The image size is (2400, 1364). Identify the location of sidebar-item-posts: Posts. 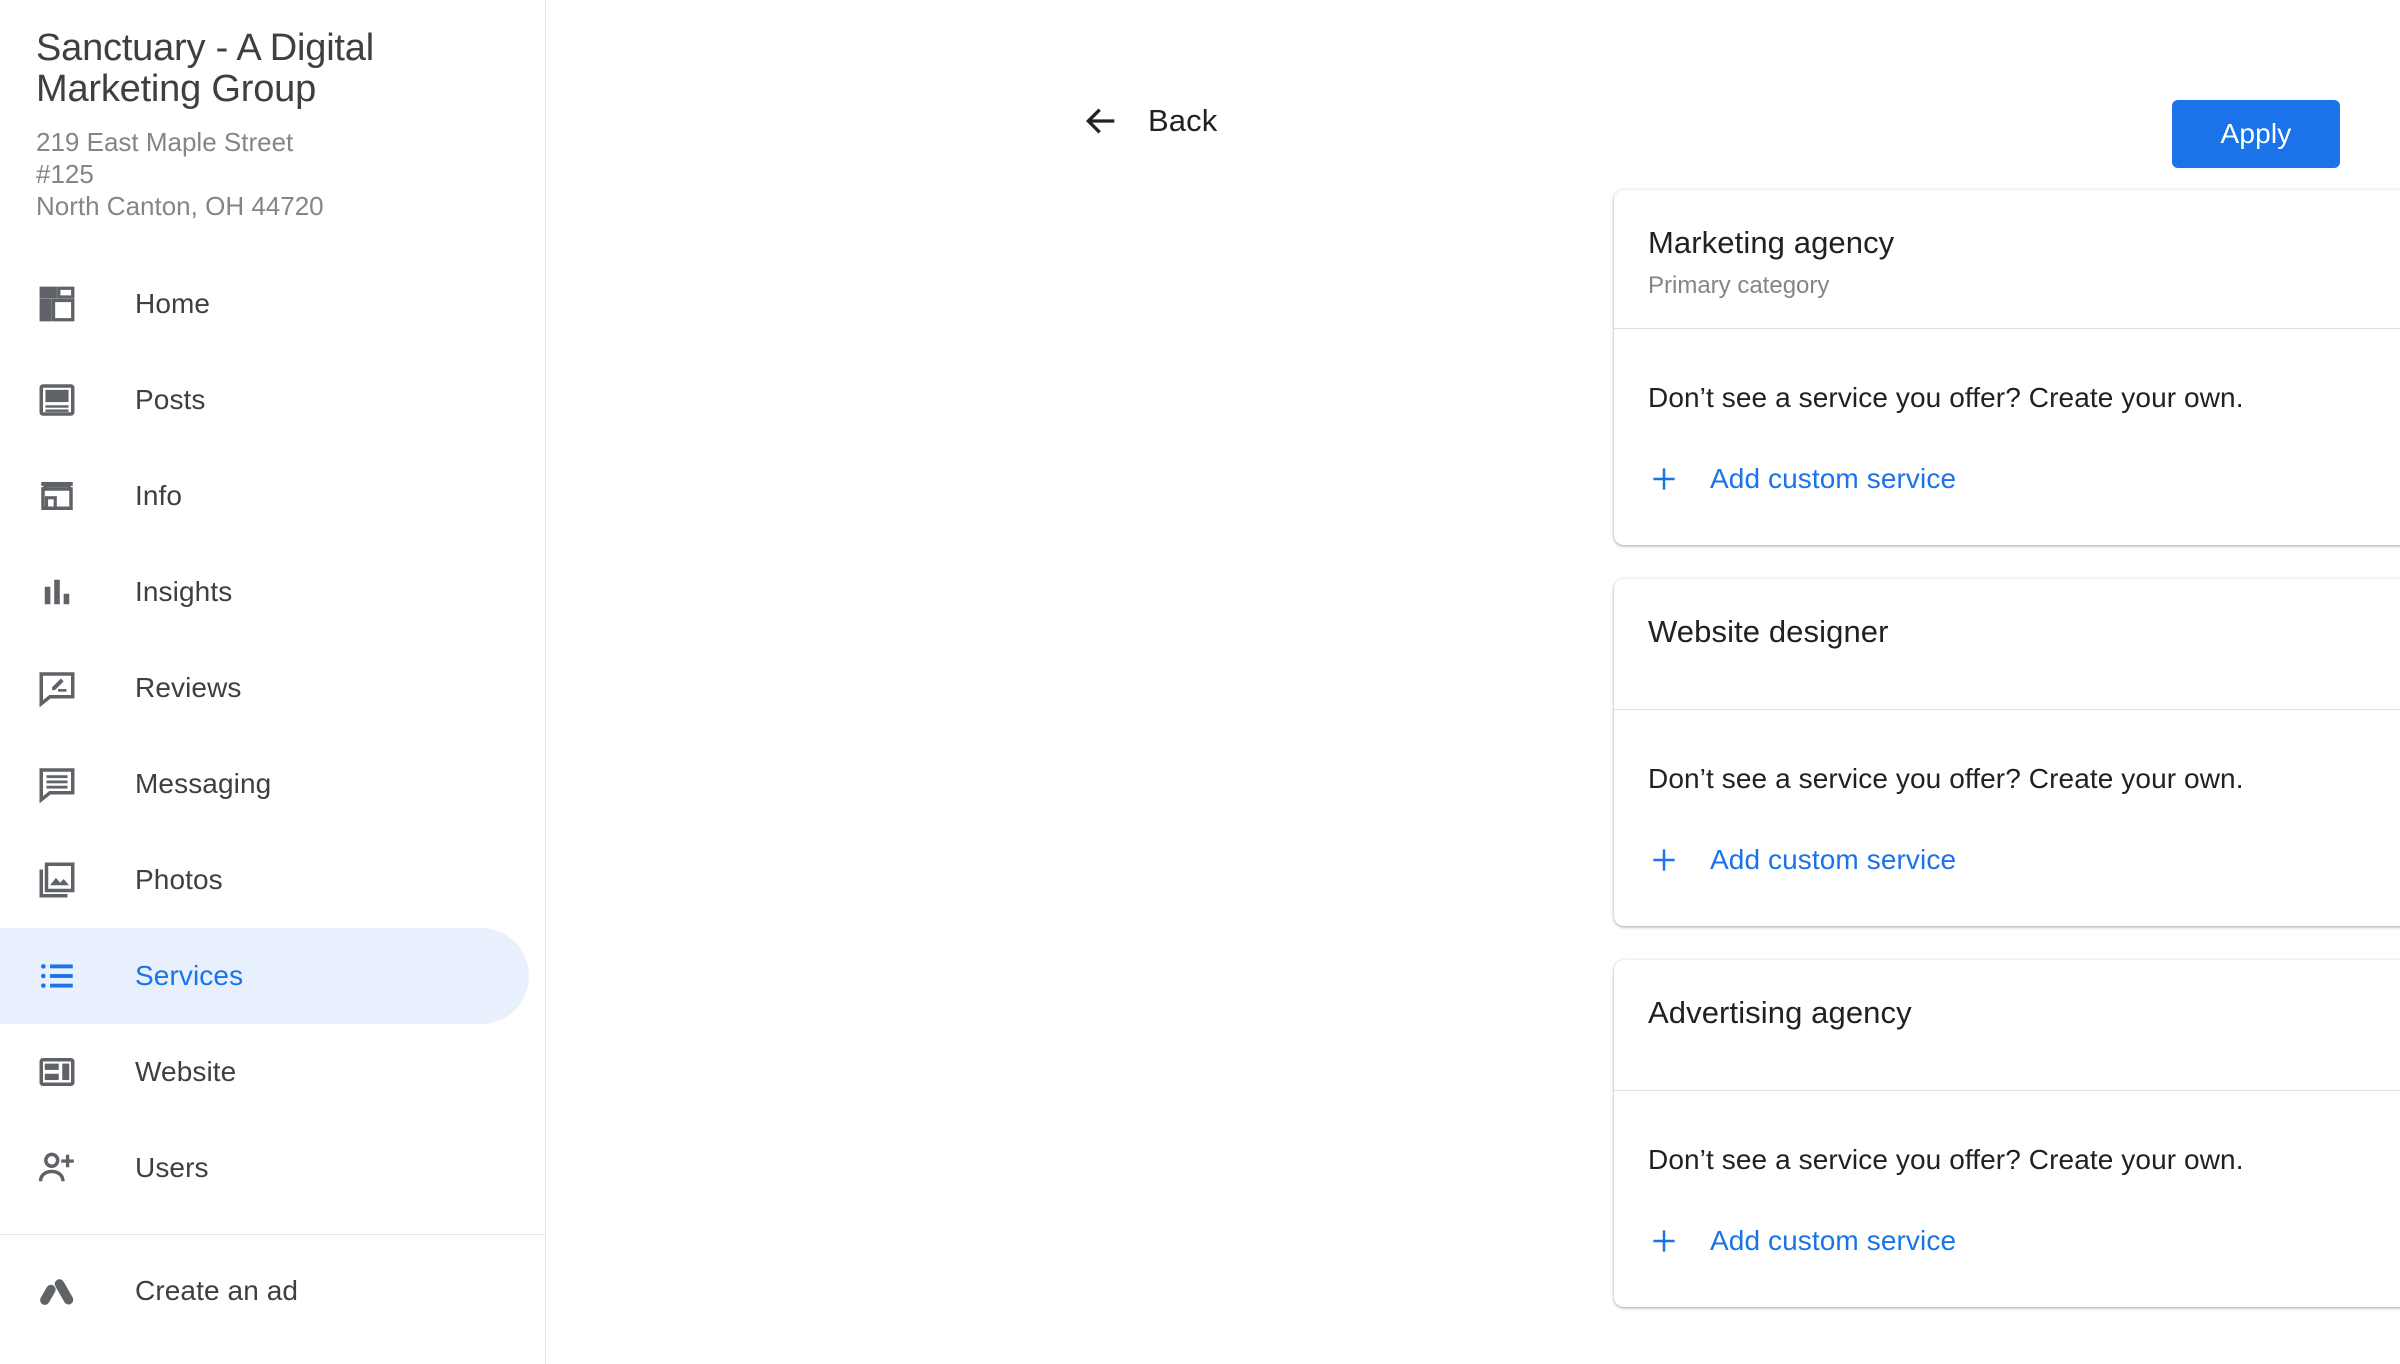
(264, 400).